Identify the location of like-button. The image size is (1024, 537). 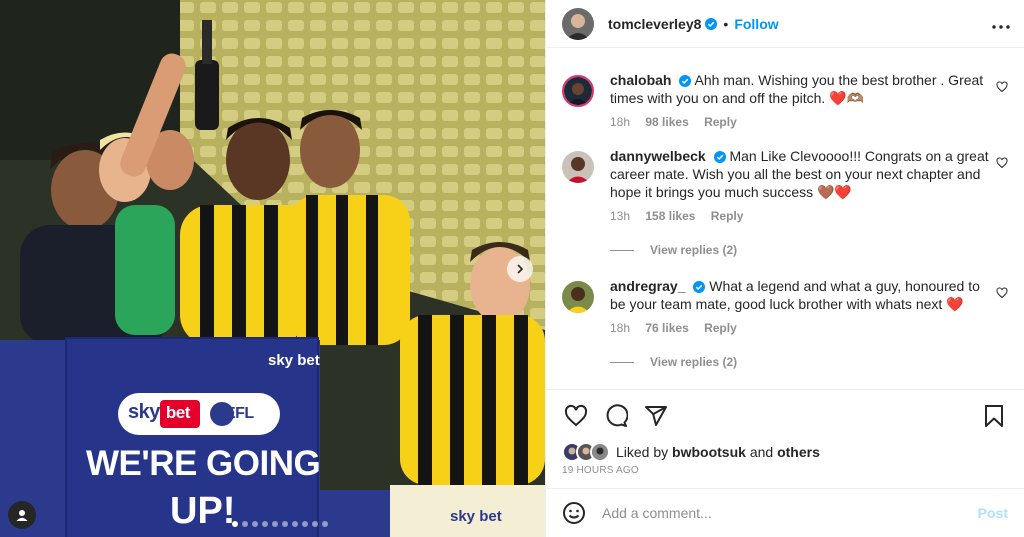
(576, 416).